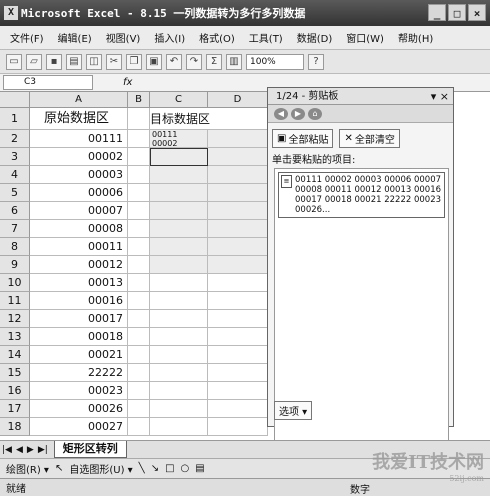 Image resolution: width=490 pixels, height=496 pixels. I want to click on row-header: 9, so click(15, 265).